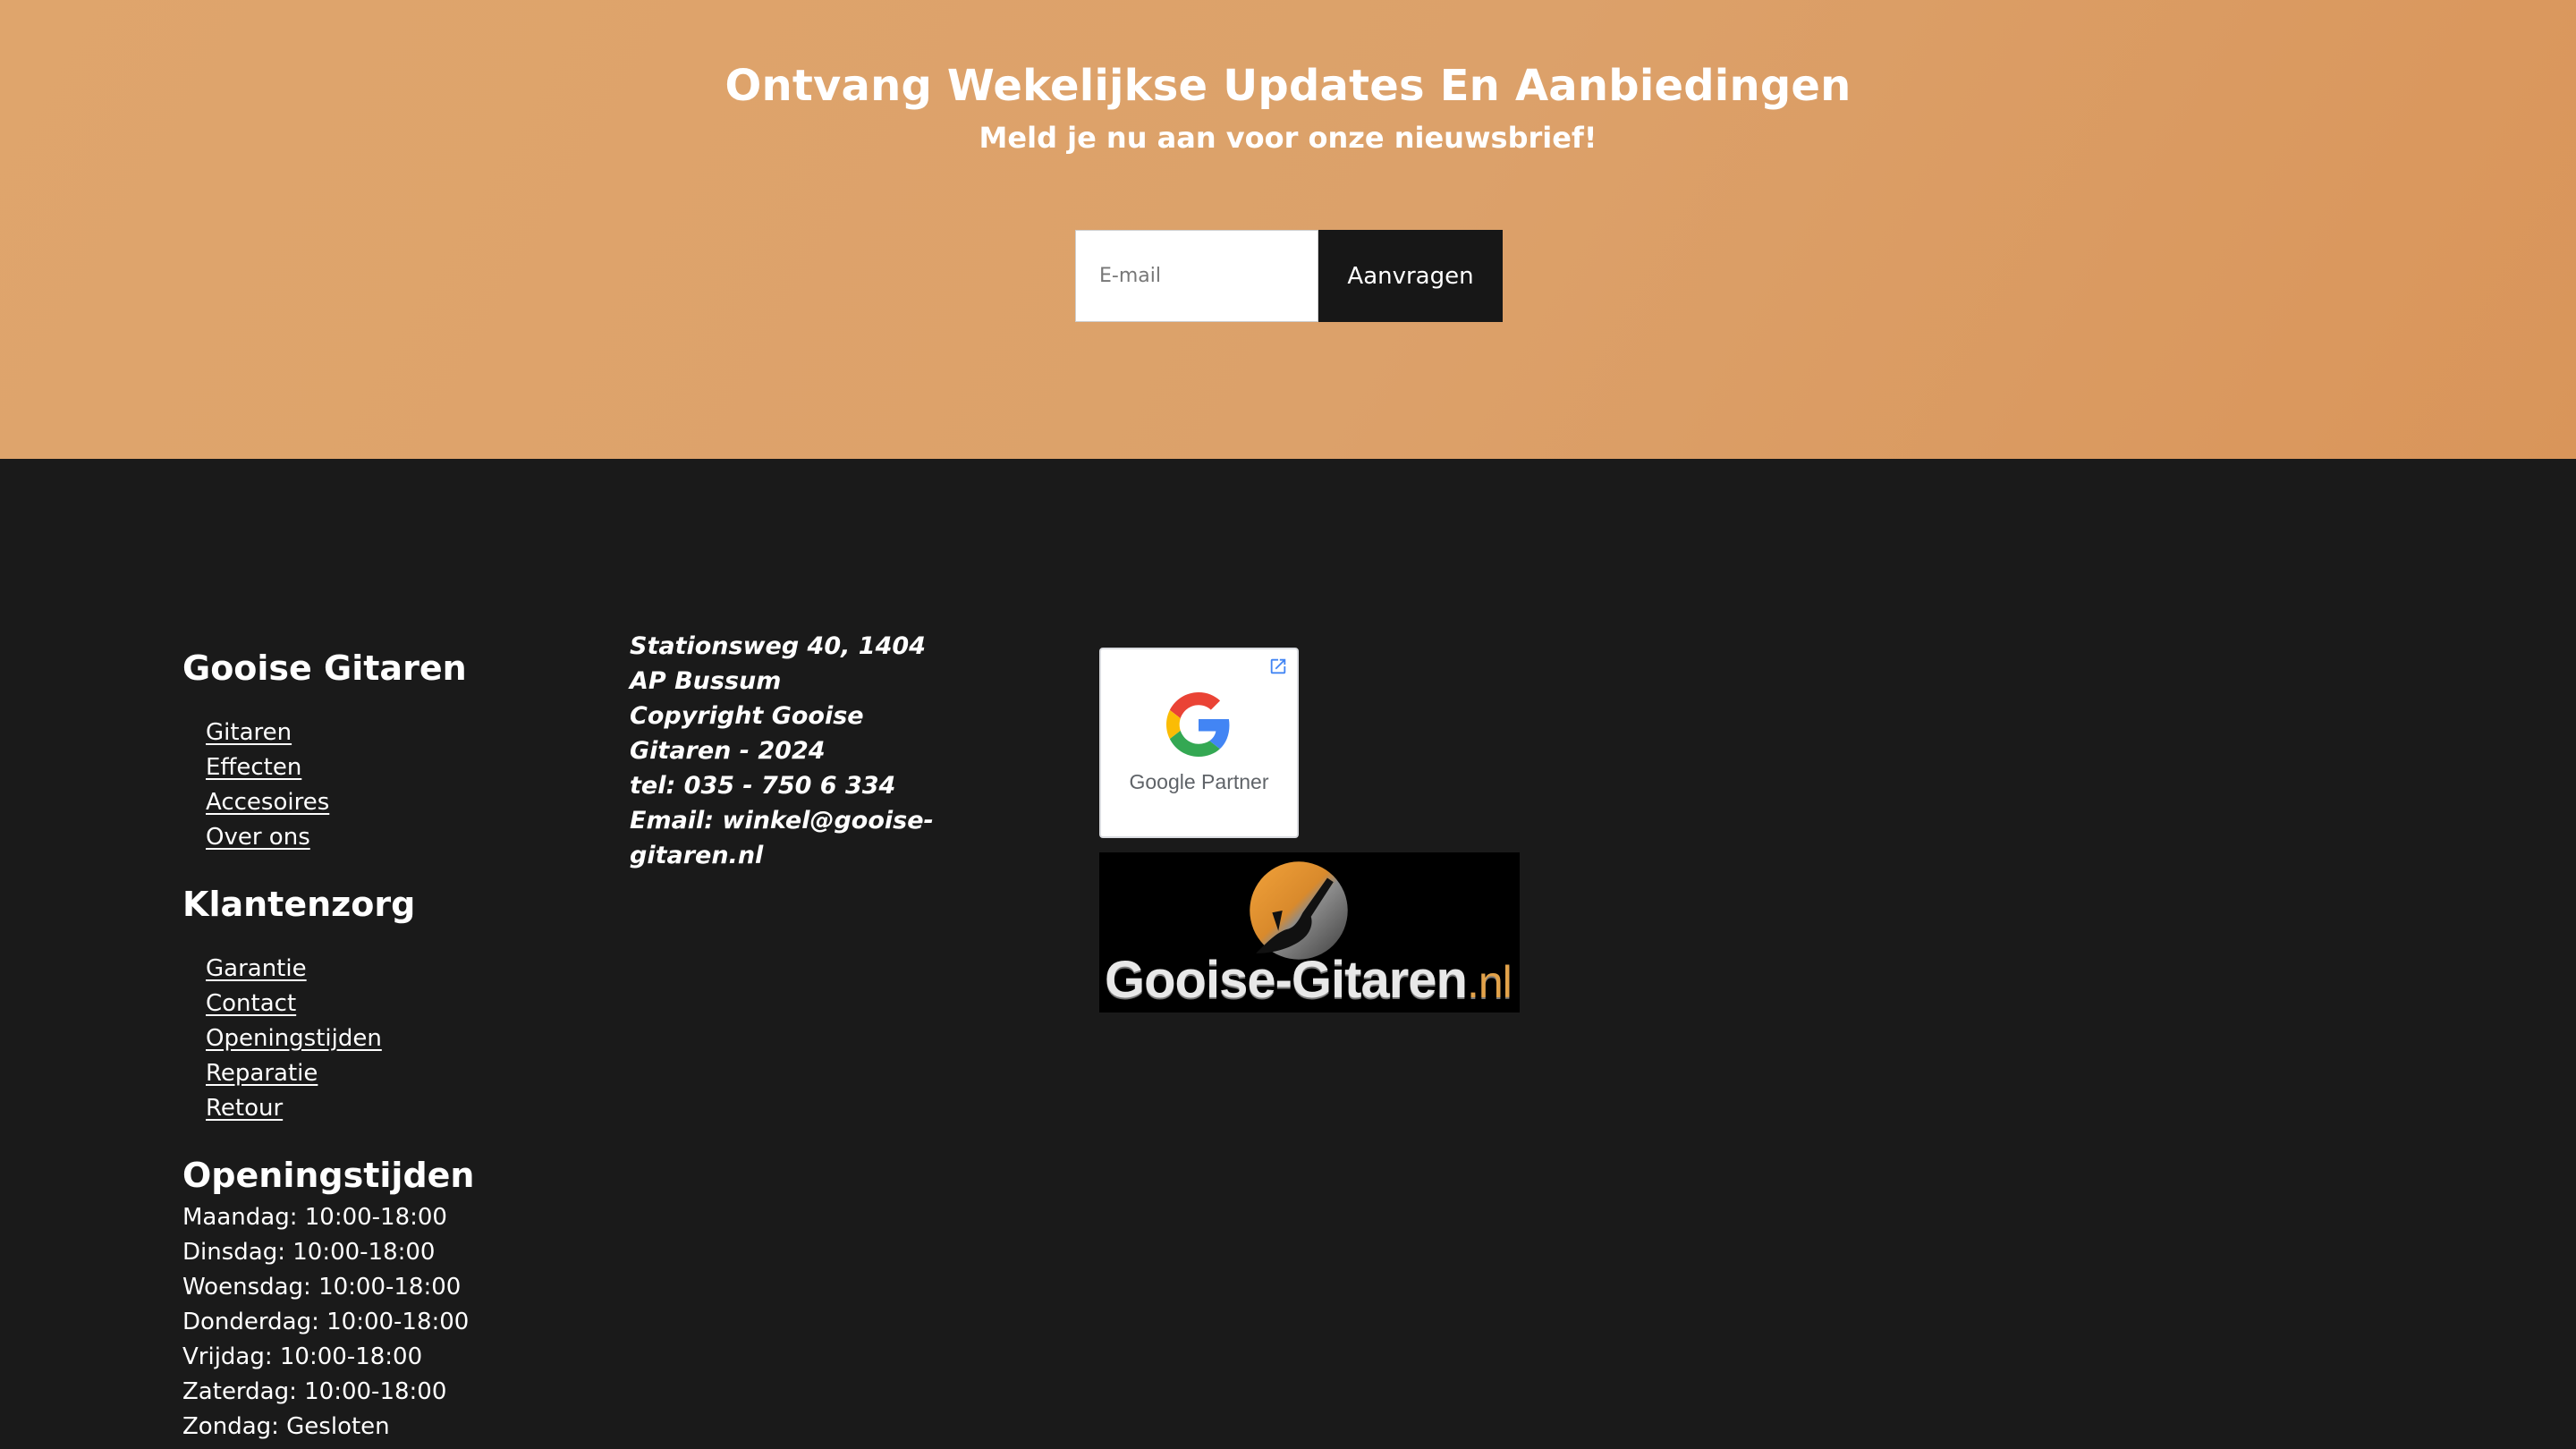  I want to click on hours-heading: Openingstijden, so click(328, 1175).